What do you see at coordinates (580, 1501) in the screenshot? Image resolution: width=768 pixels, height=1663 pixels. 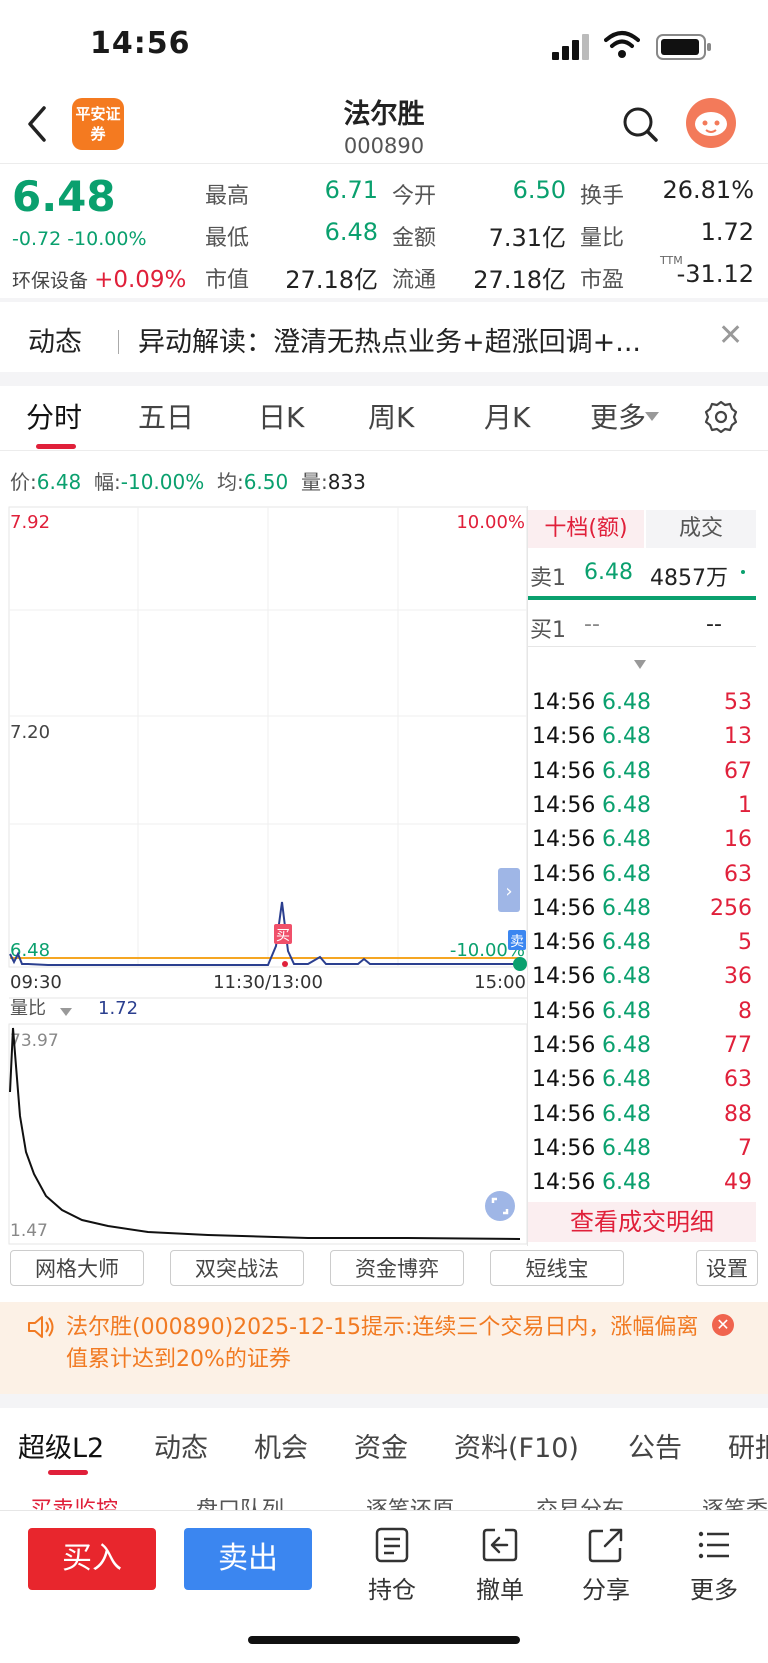 I see `sub-tab-3: 交易分布` at bounding box center [580, 1501].